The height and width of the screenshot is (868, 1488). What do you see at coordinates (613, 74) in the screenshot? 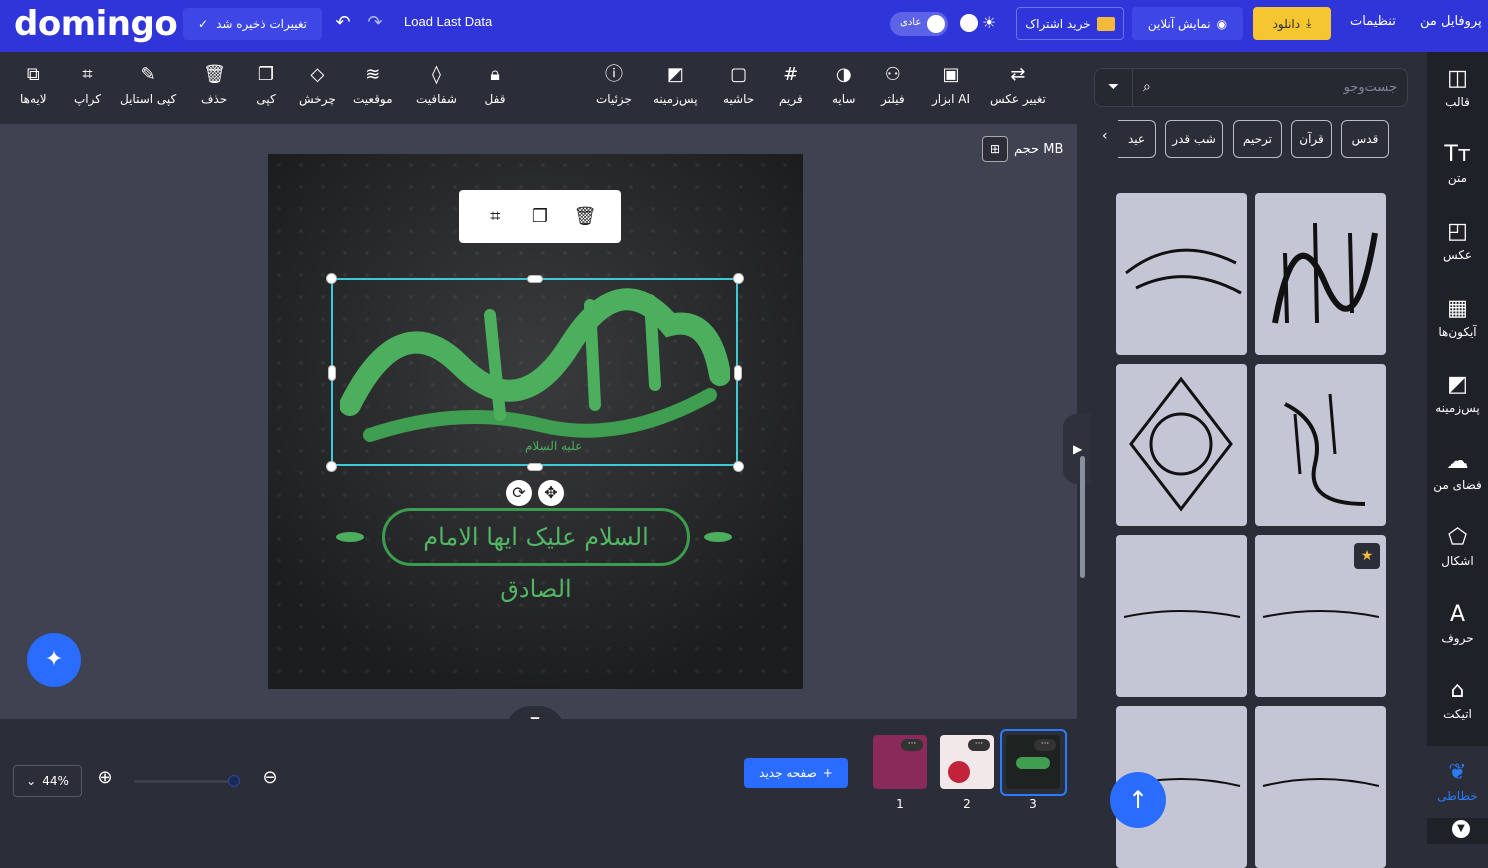
I see `info-icon: ⓘ` at bounding box center [613, 74].